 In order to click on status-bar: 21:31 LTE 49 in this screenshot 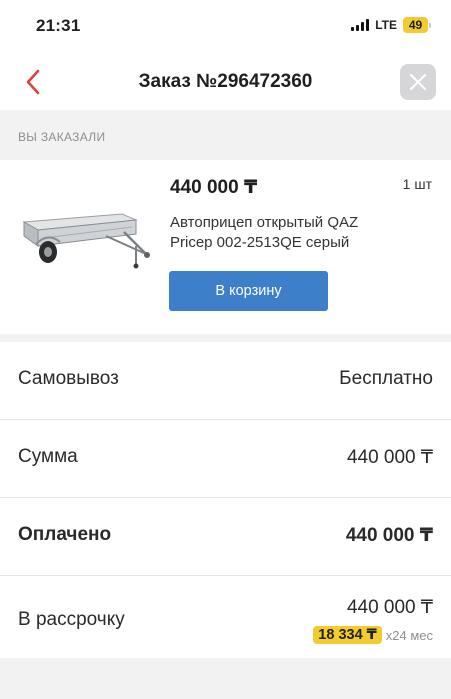, I will do `click(225, 27)`.